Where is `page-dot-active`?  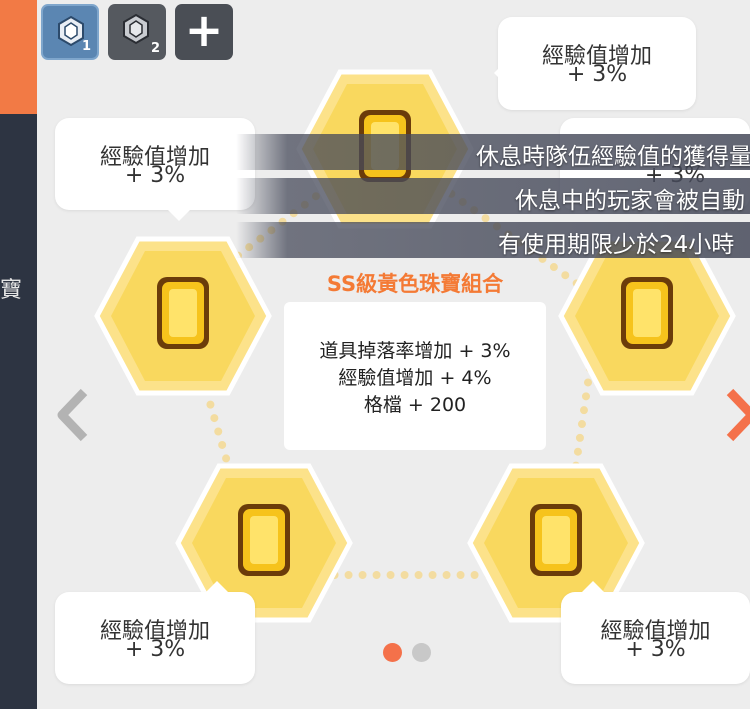 page-dot-active is located at coordinates (392, 652).